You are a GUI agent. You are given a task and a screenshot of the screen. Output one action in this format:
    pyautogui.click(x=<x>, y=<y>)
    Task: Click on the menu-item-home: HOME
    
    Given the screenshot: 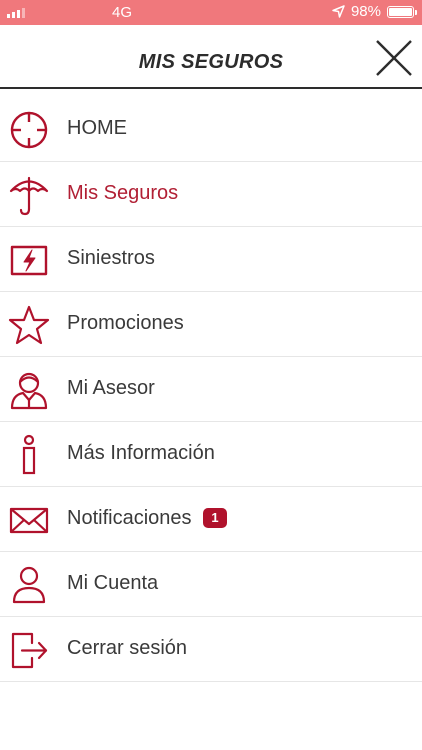 What is the action you would take?
    pyautogui.click(x=211, y=129)
    